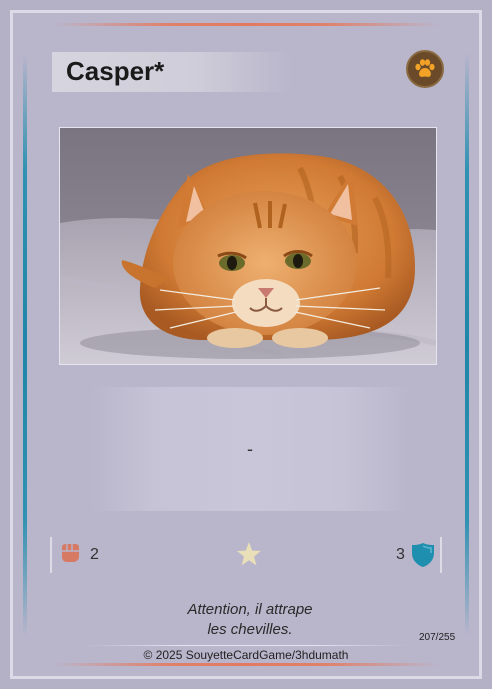 This screenshot has width=492, height=689. Describe the element at coordinates (25, 344) in the screenshot. I see `card-left-accent` at that location.